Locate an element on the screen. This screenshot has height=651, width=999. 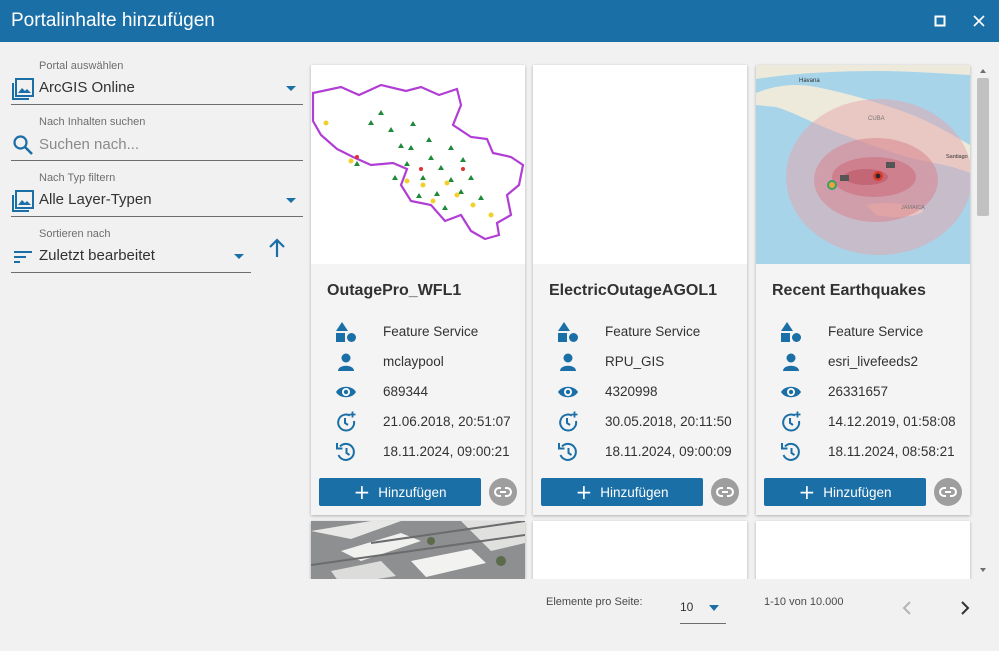
per-page-select: 10 is located at coordinates (703, 607).